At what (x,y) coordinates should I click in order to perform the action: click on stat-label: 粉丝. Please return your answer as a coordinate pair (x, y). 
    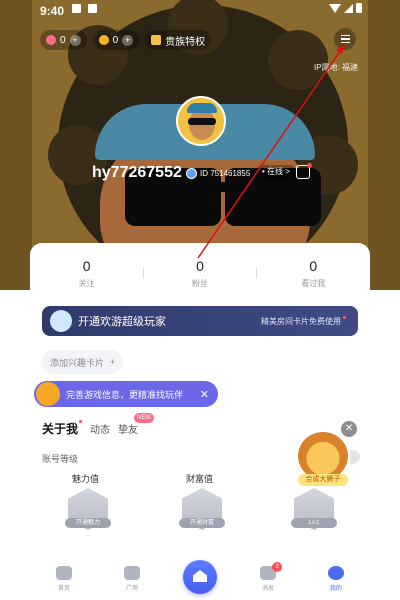
    Looking at the image, I should click on (199, 283).